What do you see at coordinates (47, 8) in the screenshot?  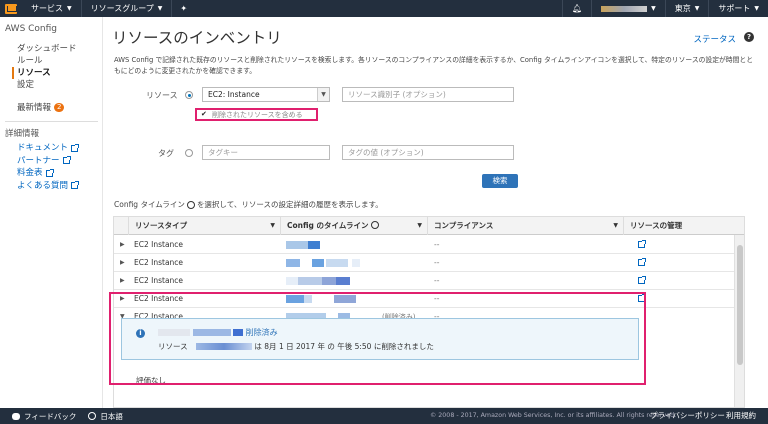 I see `services-label: サービス` at bounding box center [47, 8].